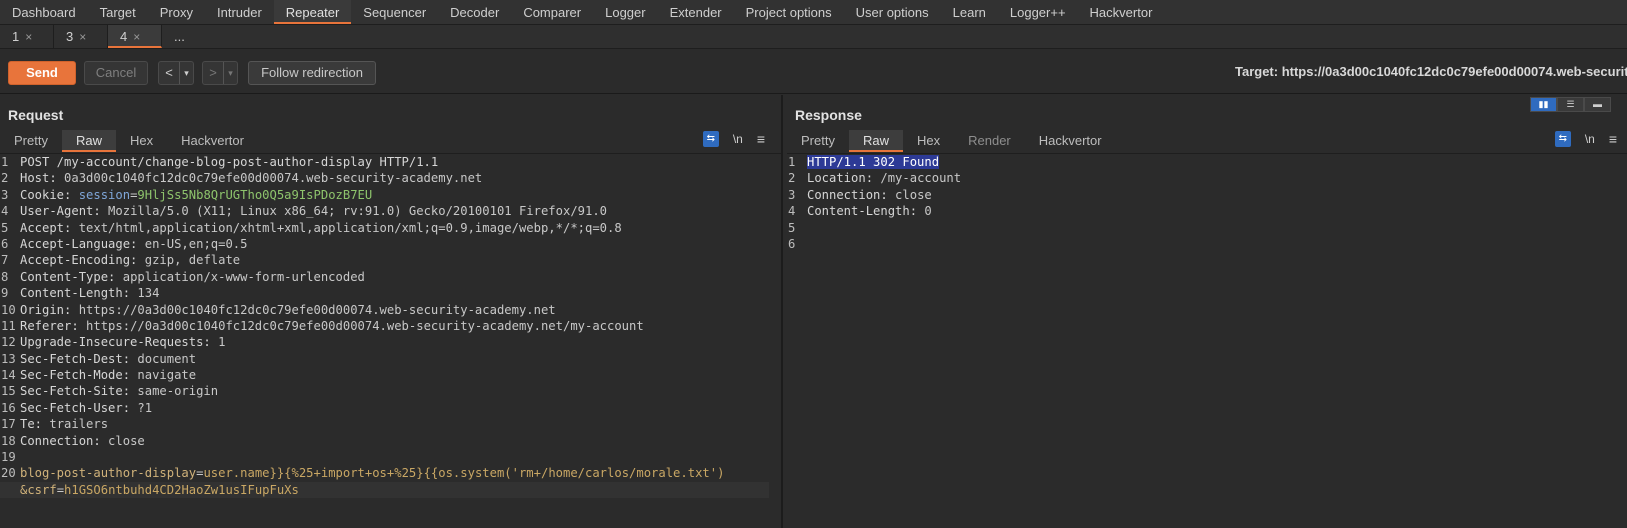 Image resolution: width=1627 pixels, height=528 pixels. What do you see at coordinates (75, 391) in the screenshot?
I see `header-name: Sec-Fetch-Site:` at bounding box center [75, 391].